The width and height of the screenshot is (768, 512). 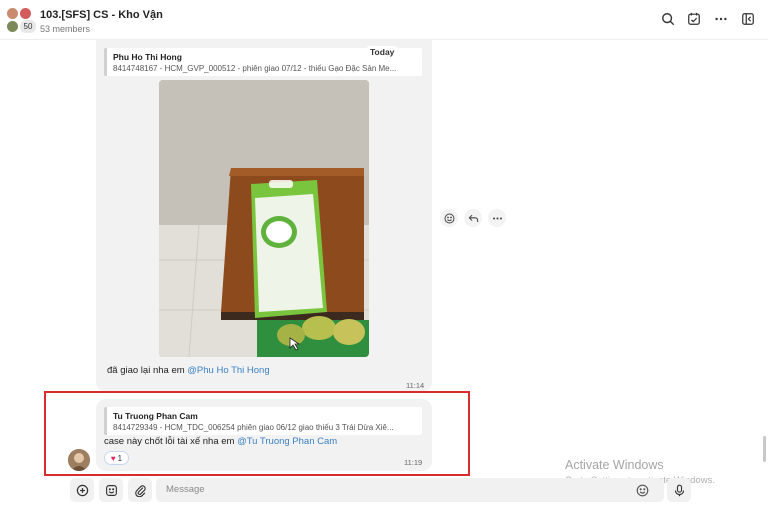 What do you see at coordinates (111, 490) in the screenshot?
I see `sticker-icon` at bounding box center [111, 490].